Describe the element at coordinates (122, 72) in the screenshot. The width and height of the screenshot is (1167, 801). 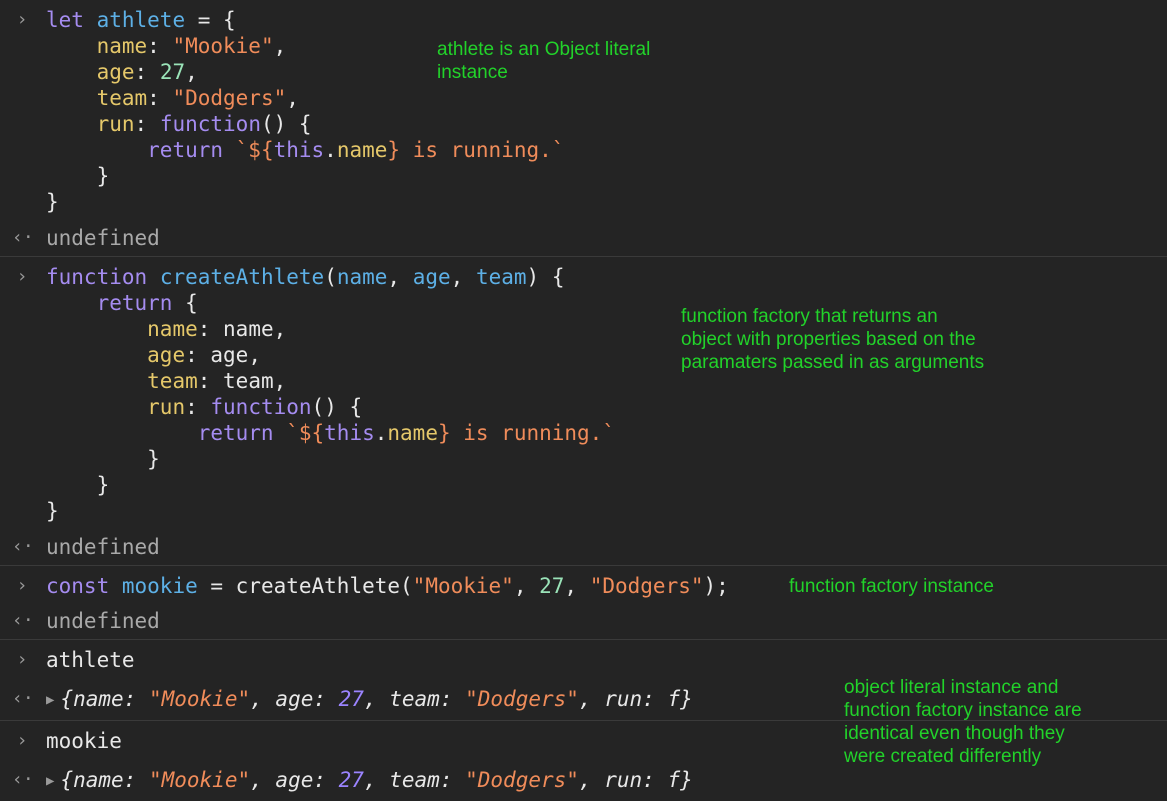
I see `code-line: age: 27,` at that location.